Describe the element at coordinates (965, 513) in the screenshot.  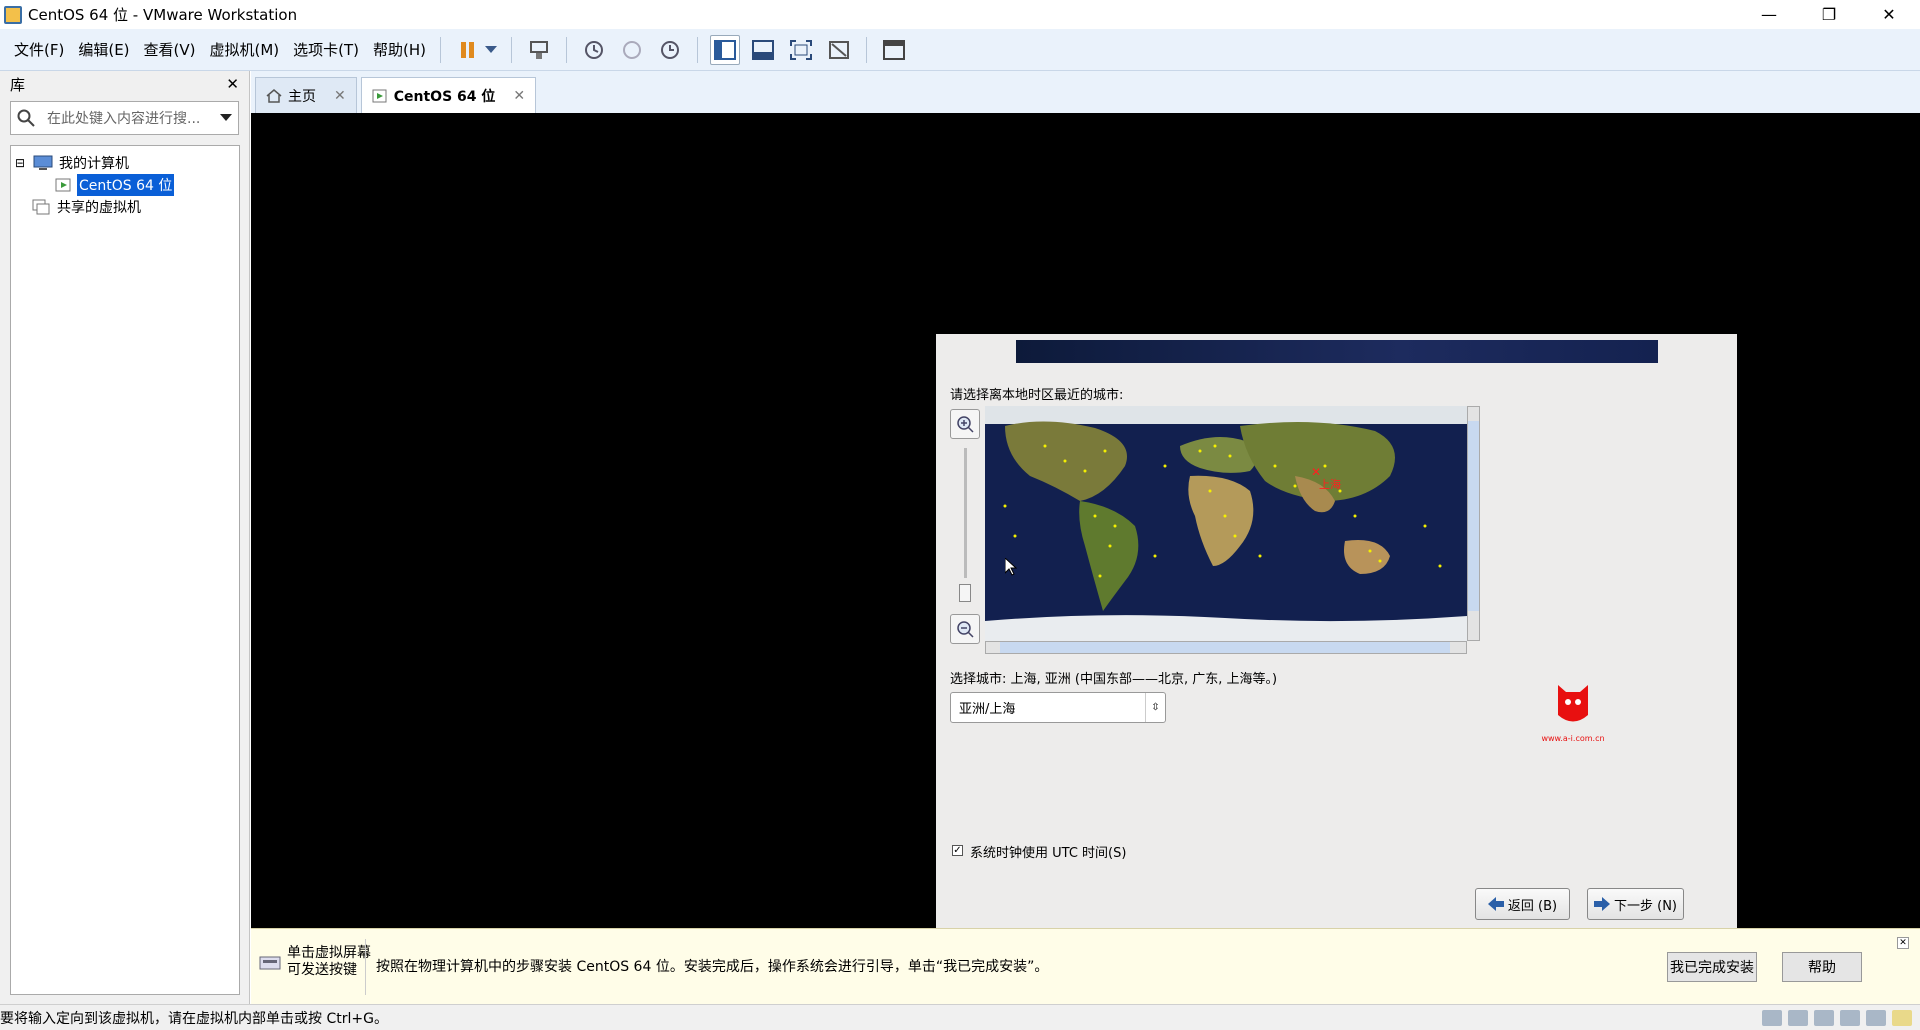
I see `zoom-slider-track` at that location.